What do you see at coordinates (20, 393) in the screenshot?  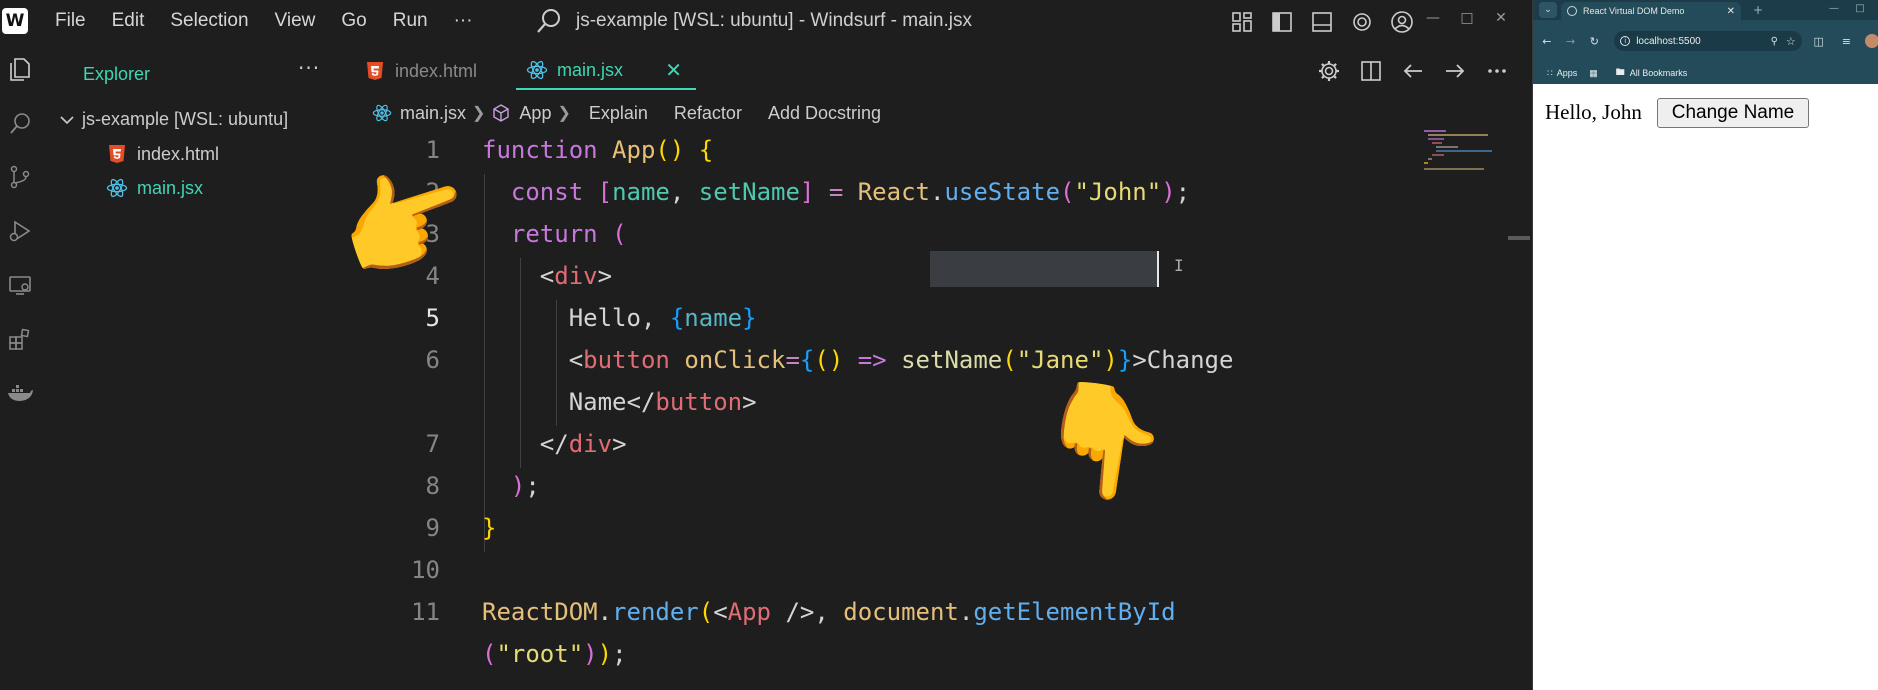 I see `docker-icon` at bounding box center [20, 393].